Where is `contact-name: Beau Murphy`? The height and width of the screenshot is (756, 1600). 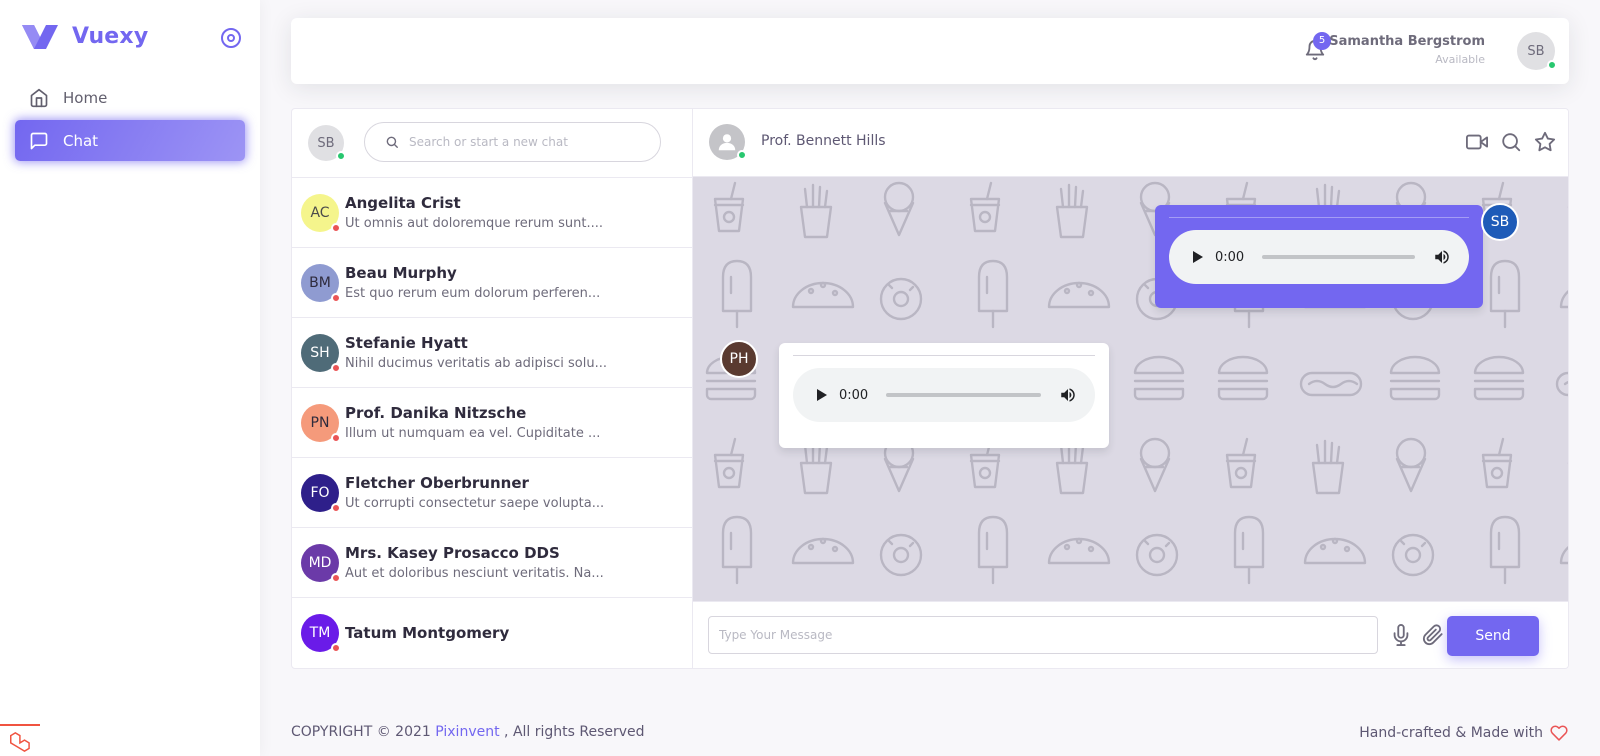 contact-name: Beau Murphy is located at coordinates (401, 273).